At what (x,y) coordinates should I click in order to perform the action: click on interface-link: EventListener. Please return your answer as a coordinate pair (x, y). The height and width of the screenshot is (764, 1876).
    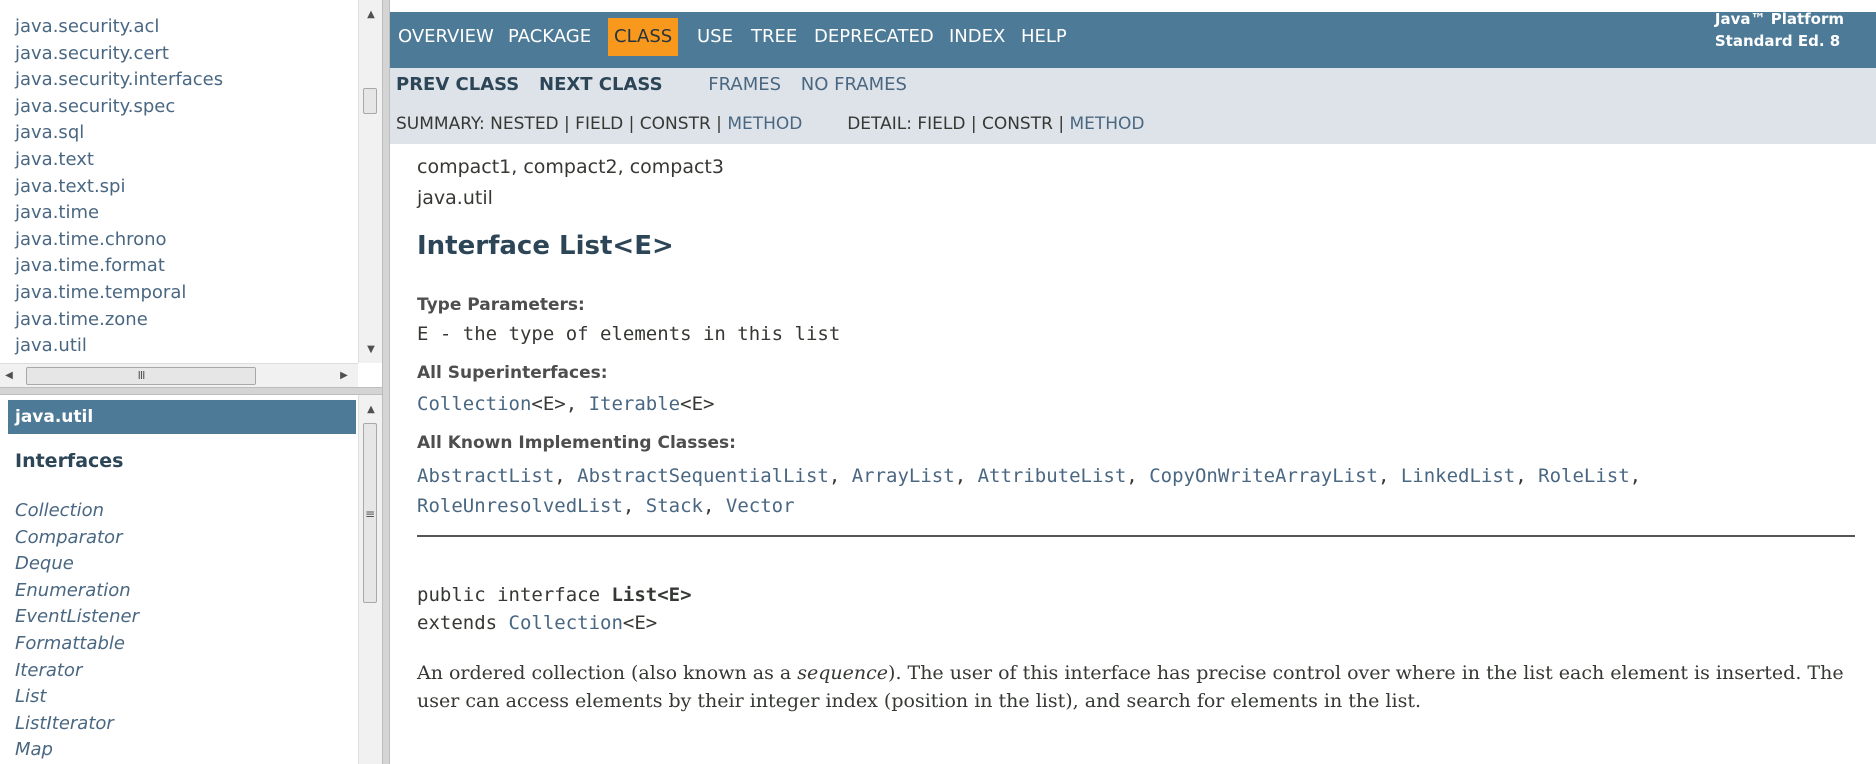
    Looking at the image, I should click on (77, 617).